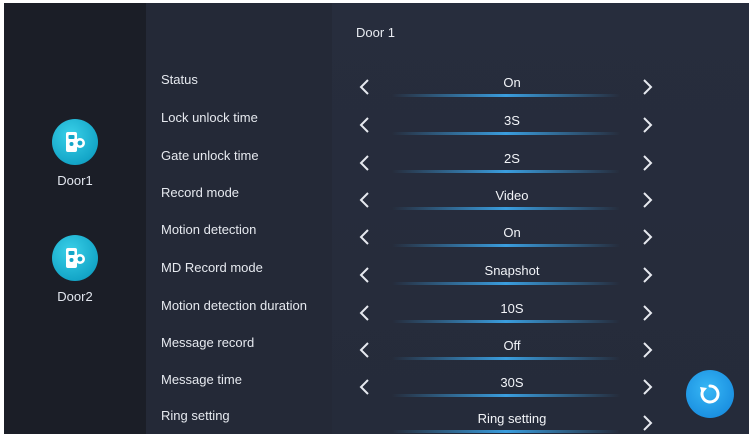 The image size is (753, 437). I want to click on setting-value: 30S, so click(512, 382).